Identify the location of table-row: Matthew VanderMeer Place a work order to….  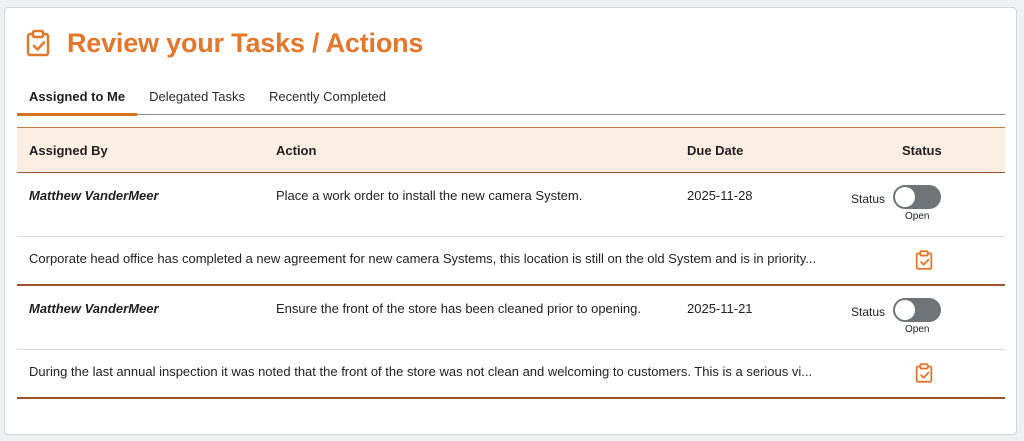
(511, 205).